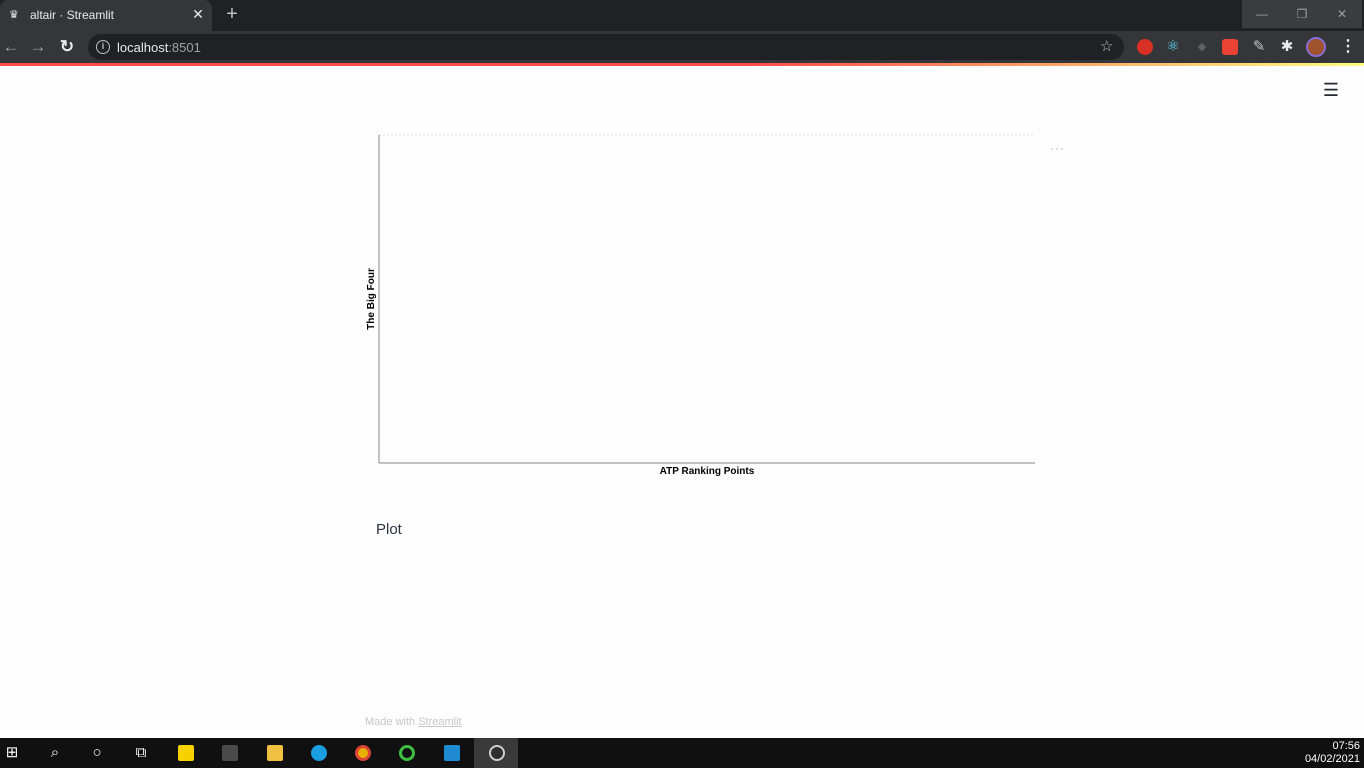 The image size is (1364, 768). What do you see at coordinates (141, 753) in the screenshot?
I see `task-view-icon: ⧉` at bounding box center [141, 753].